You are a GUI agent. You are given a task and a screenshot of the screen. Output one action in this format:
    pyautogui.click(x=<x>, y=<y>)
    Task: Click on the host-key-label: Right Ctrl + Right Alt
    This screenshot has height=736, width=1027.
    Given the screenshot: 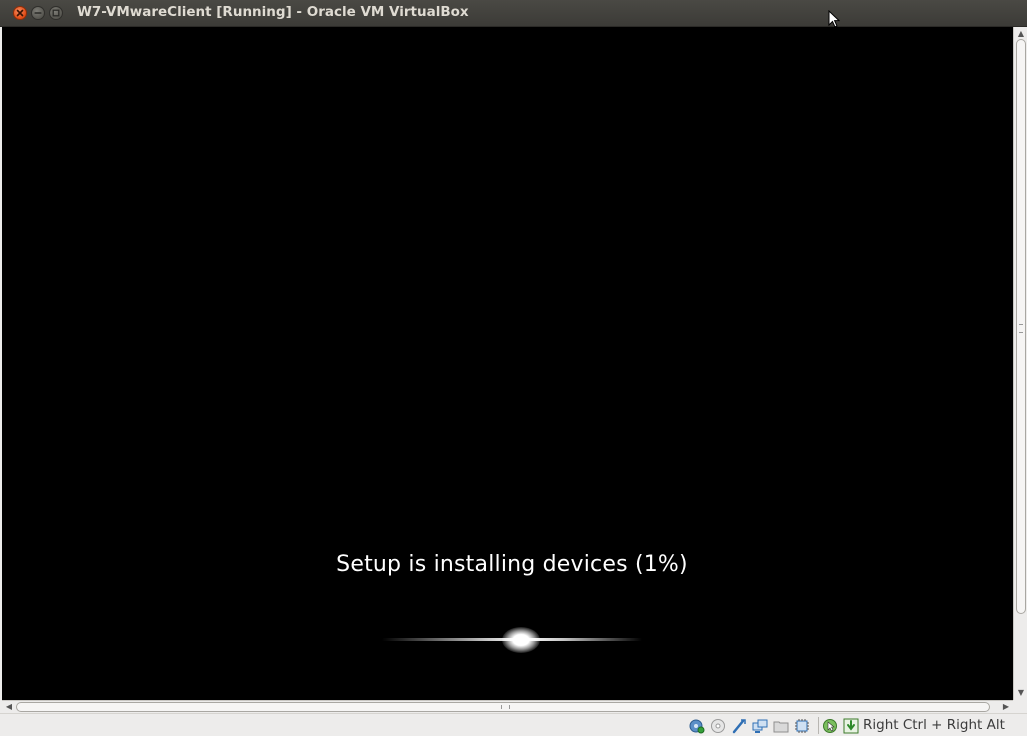 What is the action you would take?
    pyautogui.click(x=934, y=725)
    